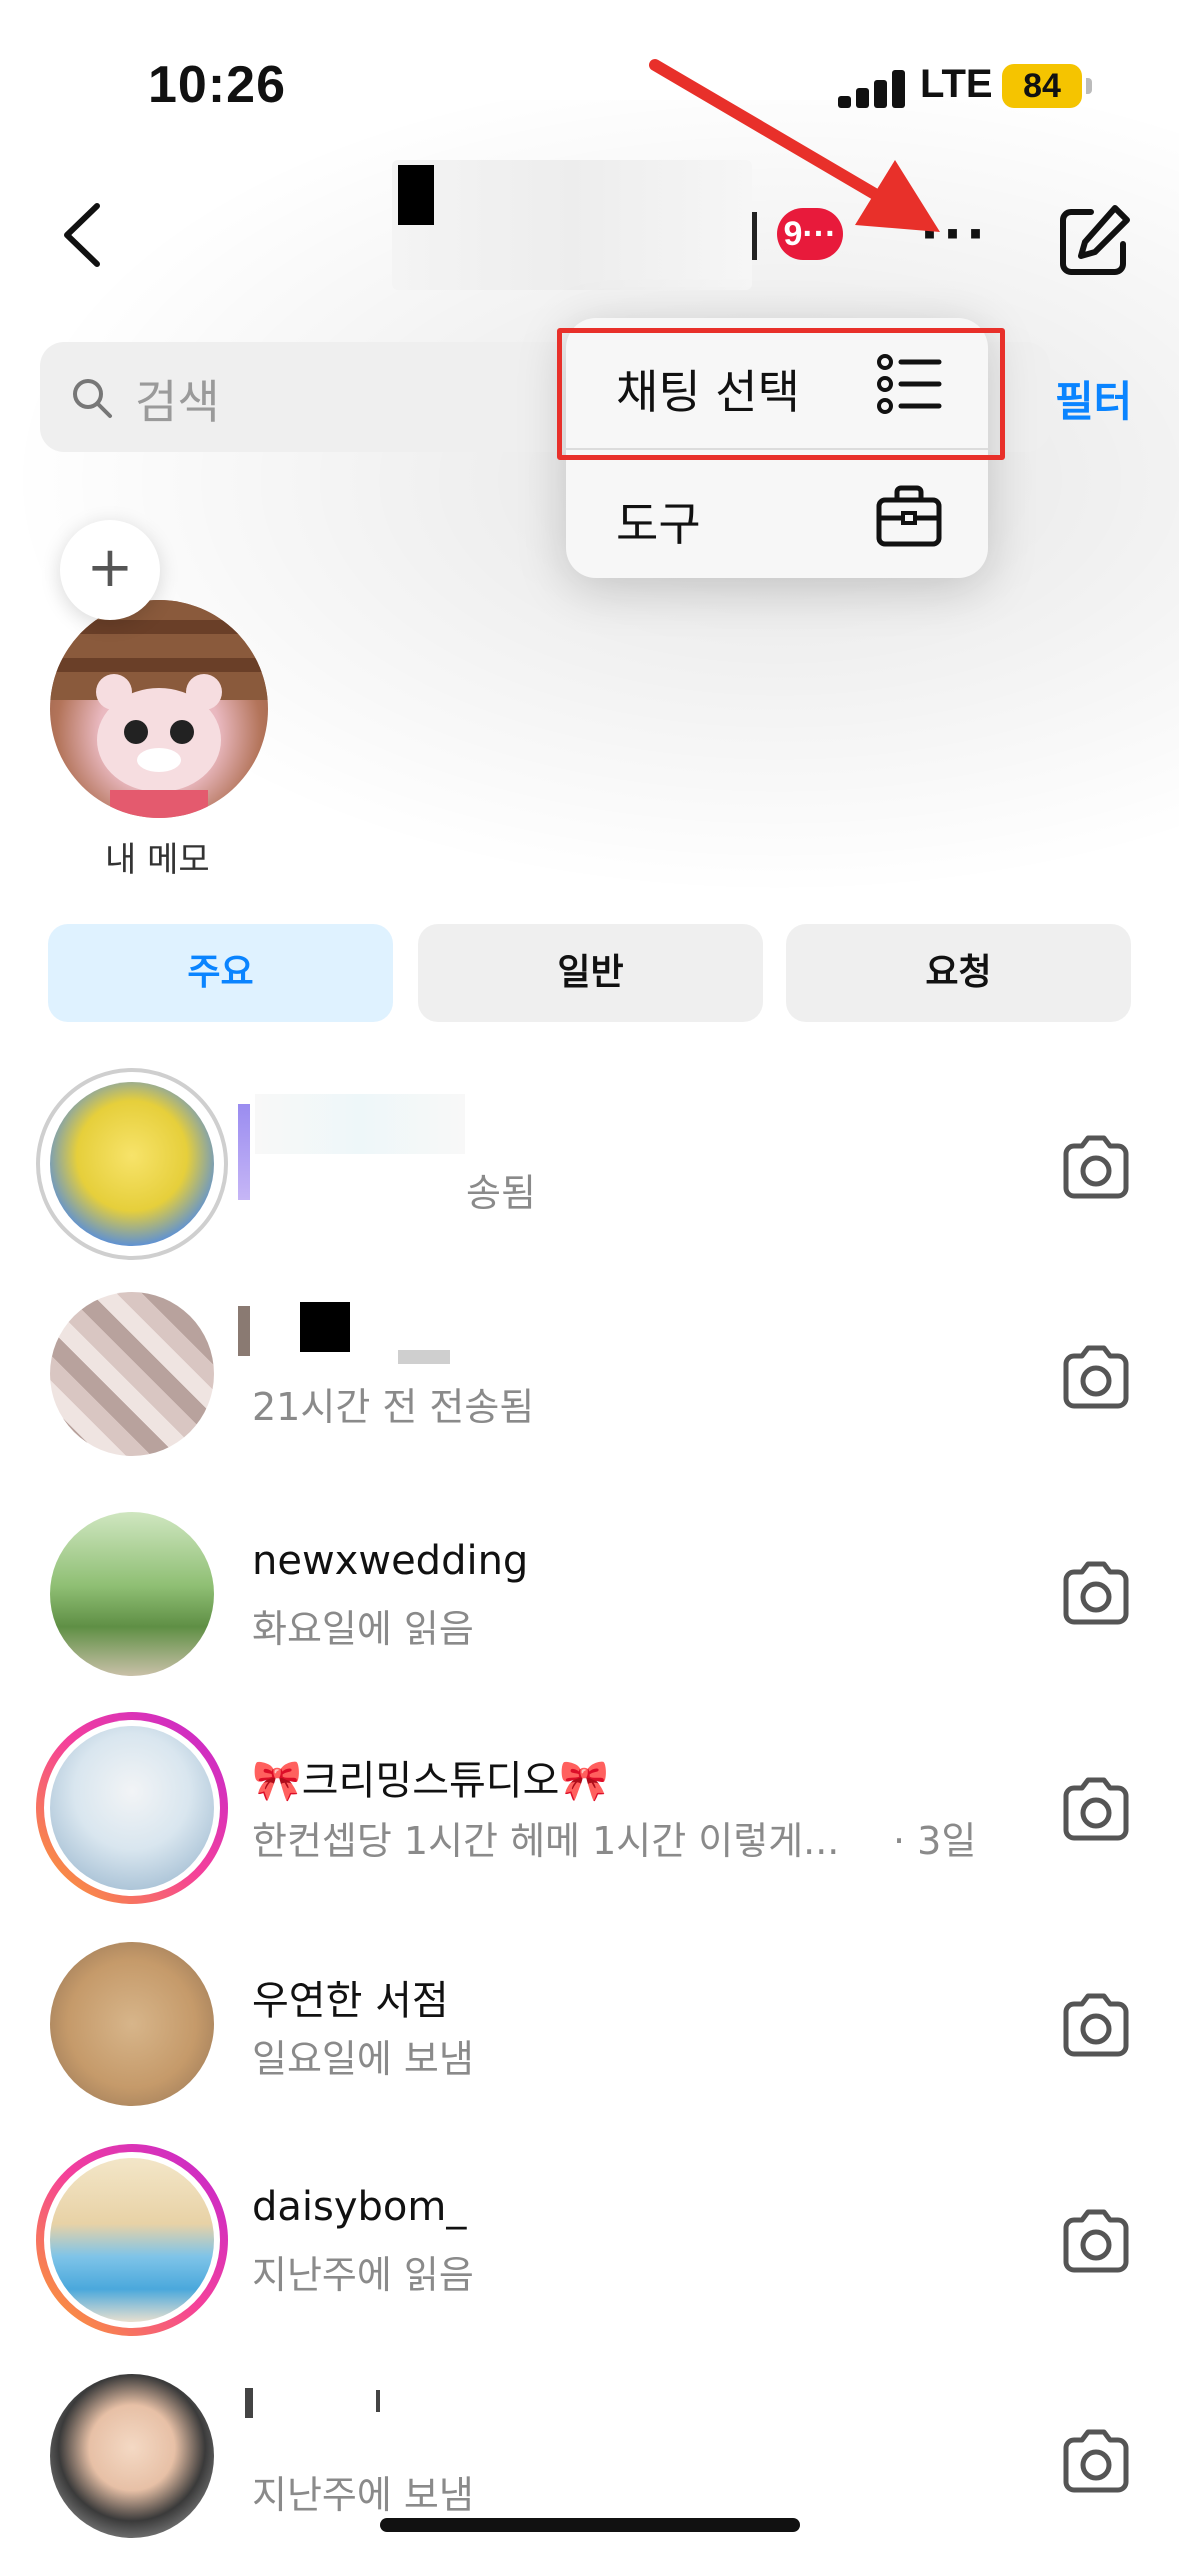  What do you see at coordinates (1093, 398) in the screenshot?
I see `filter-button: 필터` at bounding box center [1093, 398].